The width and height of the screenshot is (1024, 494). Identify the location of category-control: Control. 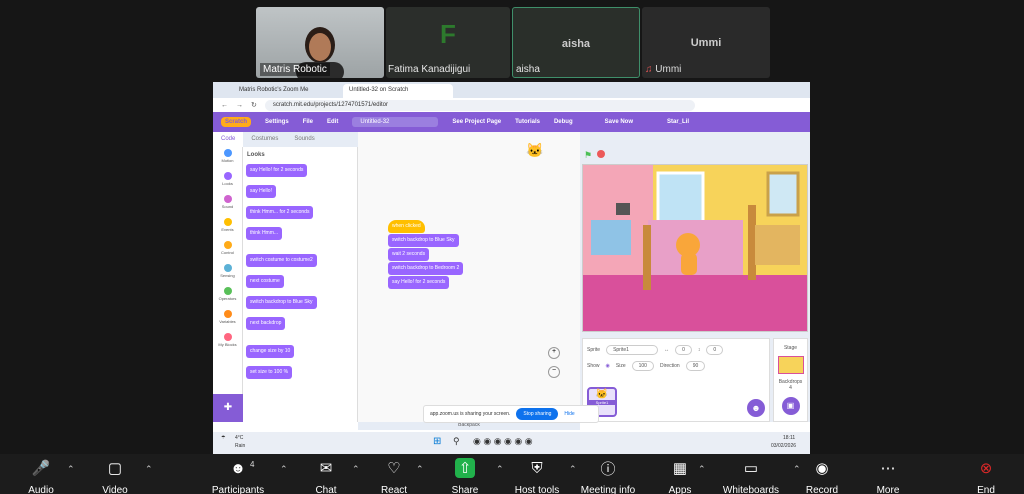
(227, 251).